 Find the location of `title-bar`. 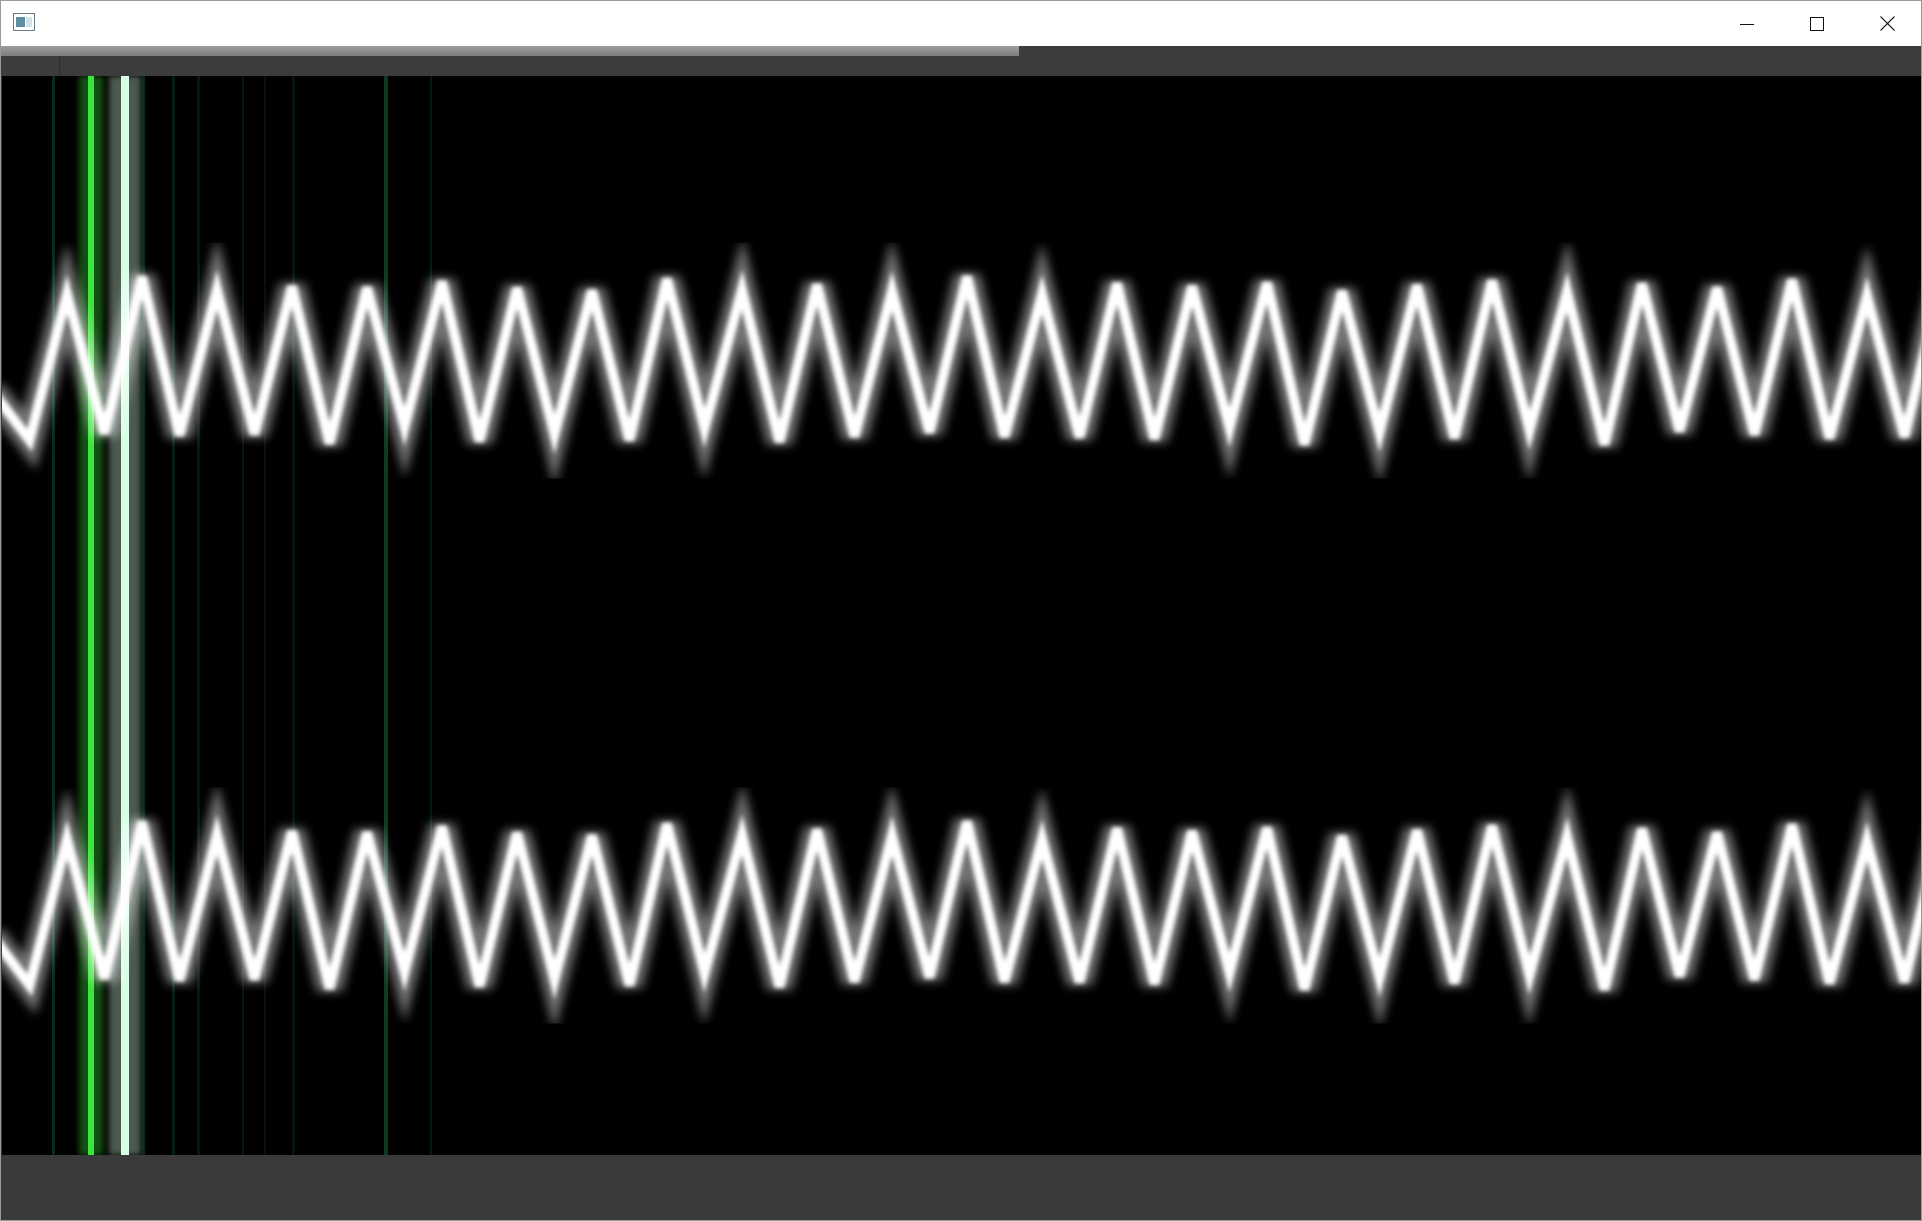

title-bar is located at coordinates (961, 23).